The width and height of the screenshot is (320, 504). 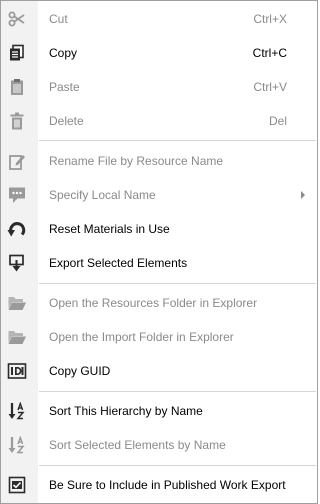 I want to click on submenu-arrow-icon, so click(x=303, y=195).